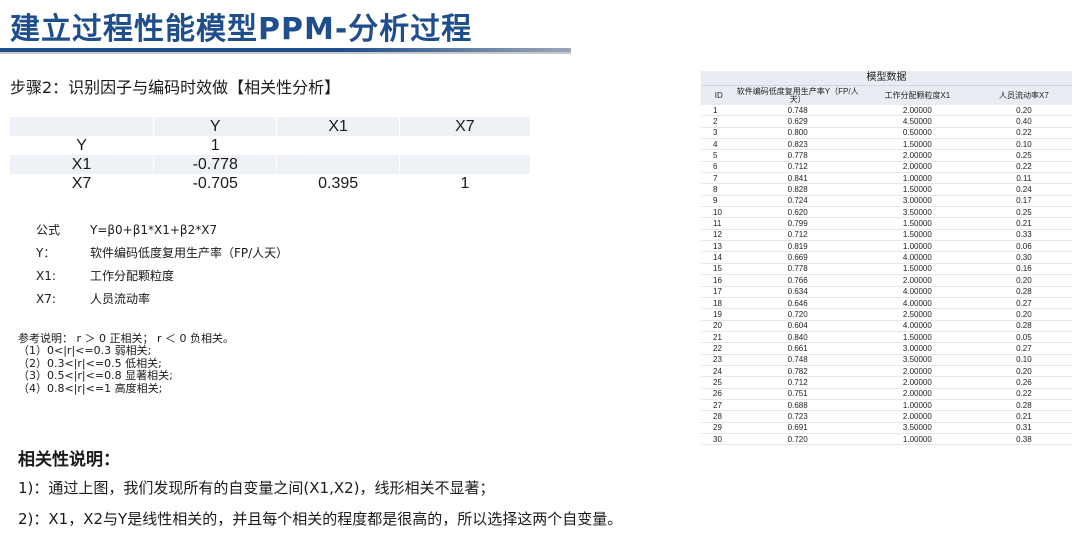 The image size is (1080, 546). What do you see at coordinates (719, 121) in the screenshot?
I see `cell-id: 2` at bounding box center [719, 121].